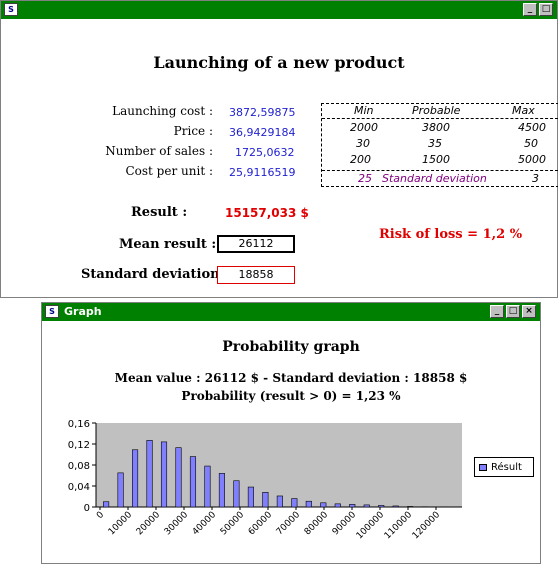  Describe the element at coordinates (427, 526) in the screenshot. I see `x-tick-label: 120000` at that location.